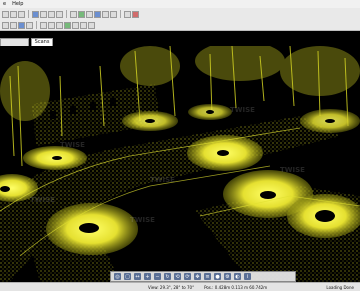 The image size is (360, 291). I want to click on view-icon, so click(97, 14).